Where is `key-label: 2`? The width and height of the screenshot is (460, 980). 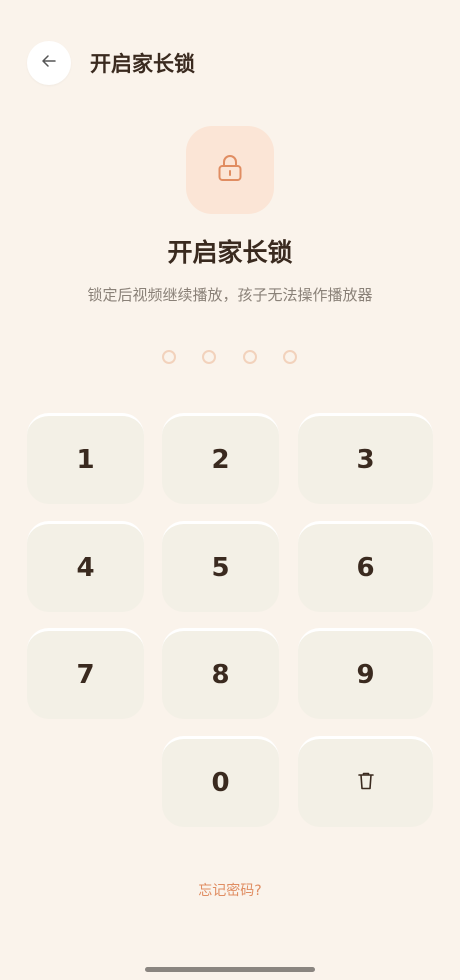 key-label: 2 is located at coordinates (220, 460).